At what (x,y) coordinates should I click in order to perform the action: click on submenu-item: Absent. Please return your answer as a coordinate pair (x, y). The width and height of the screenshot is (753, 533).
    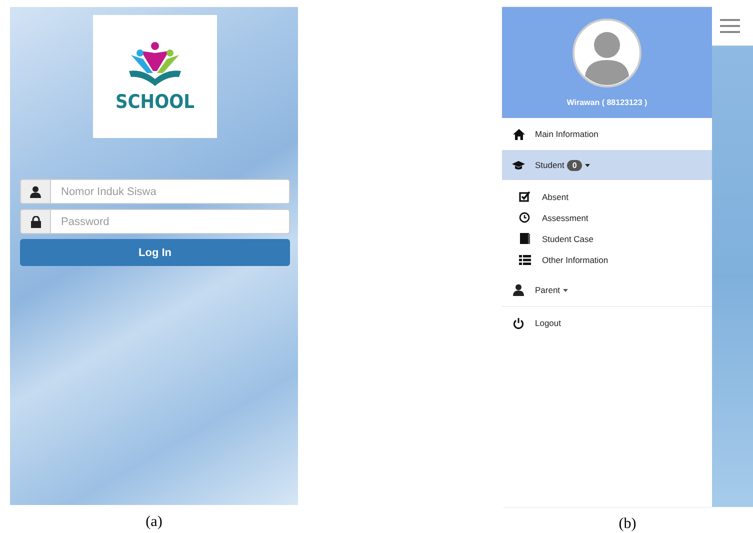
    Looking at the image, I should click on (615, 196).